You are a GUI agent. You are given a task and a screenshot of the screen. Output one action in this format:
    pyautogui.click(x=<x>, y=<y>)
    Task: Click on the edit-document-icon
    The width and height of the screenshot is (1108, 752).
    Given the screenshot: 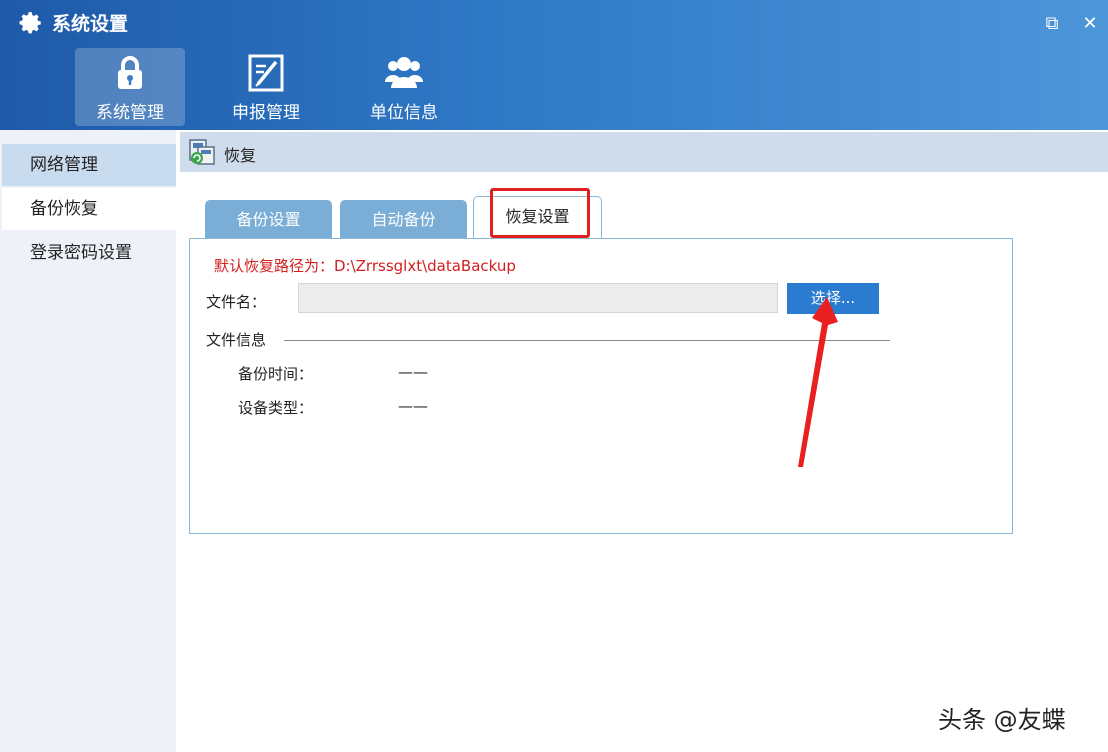 What is the action you would take?
    pyautogui.click(x=266, y=73)
    